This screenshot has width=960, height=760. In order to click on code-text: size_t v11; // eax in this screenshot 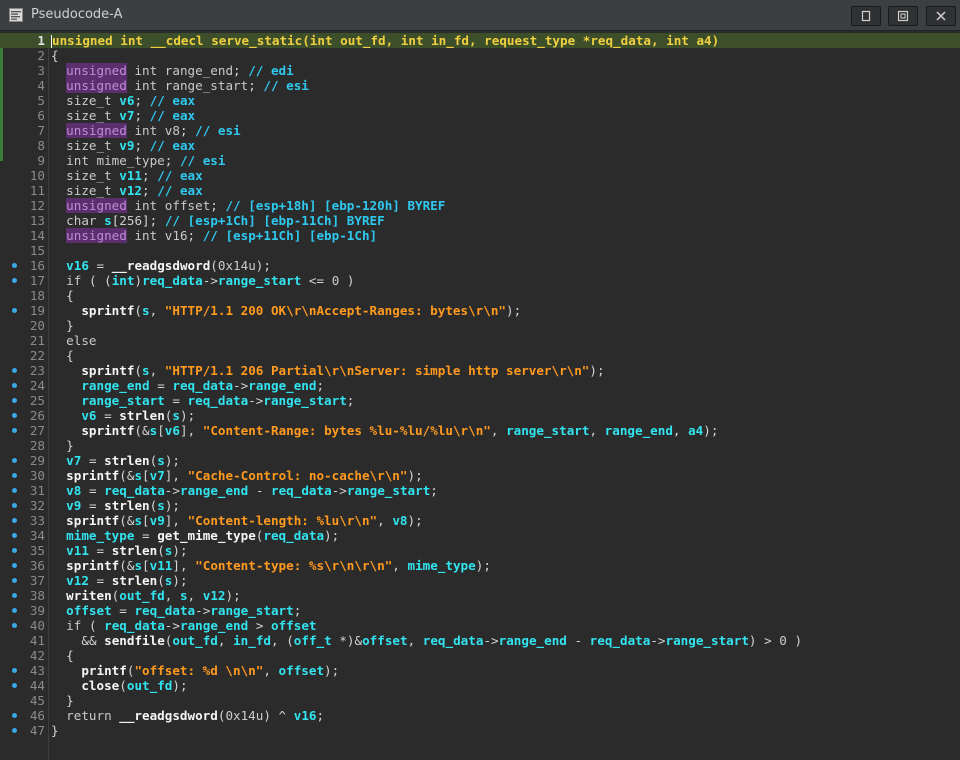, I will do `click(127, 175)`.